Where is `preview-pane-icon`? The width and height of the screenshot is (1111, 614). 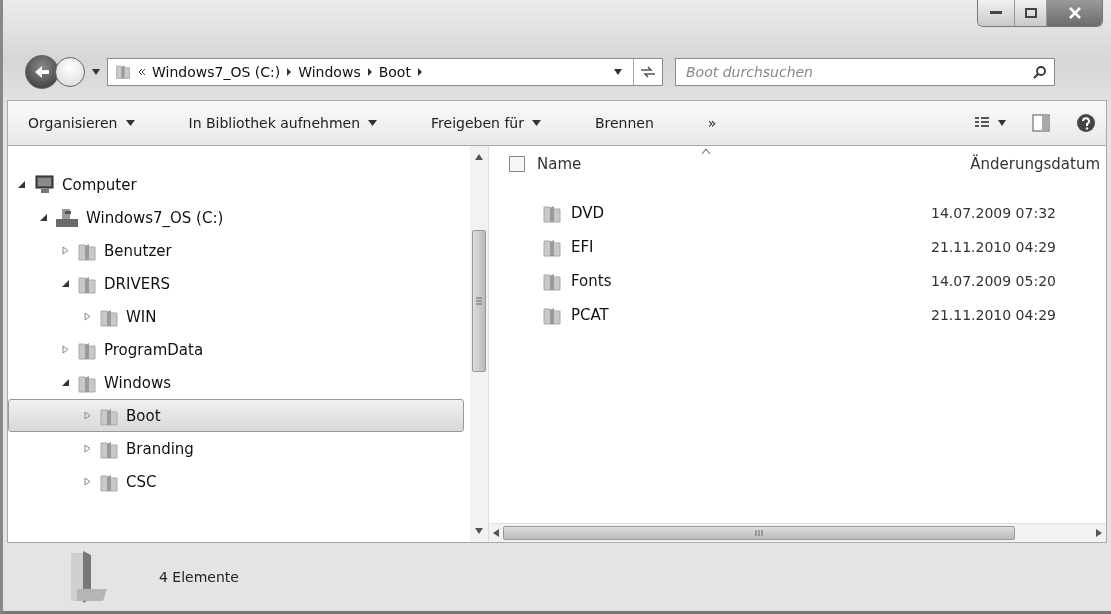 preview-pane-icon is located at coordinates (1041, 123).